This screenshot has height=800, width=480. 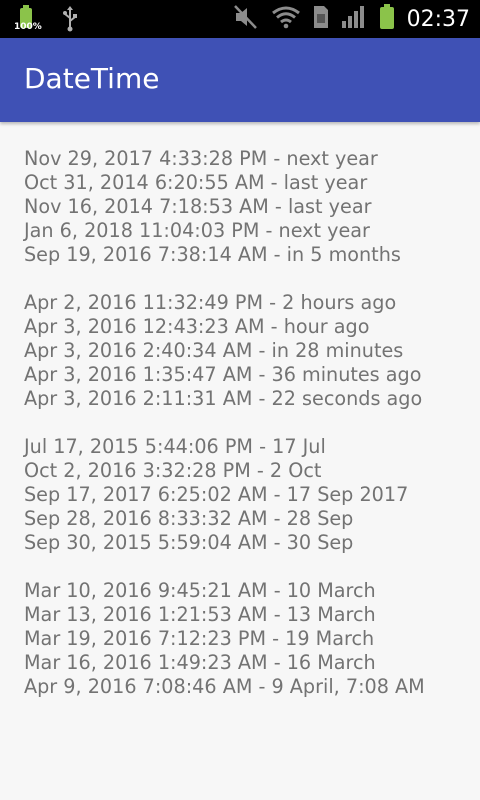 I want to click on list-item: Oct 31, 2014 6:20:55 AM - last year, so click(x=196, y=182).